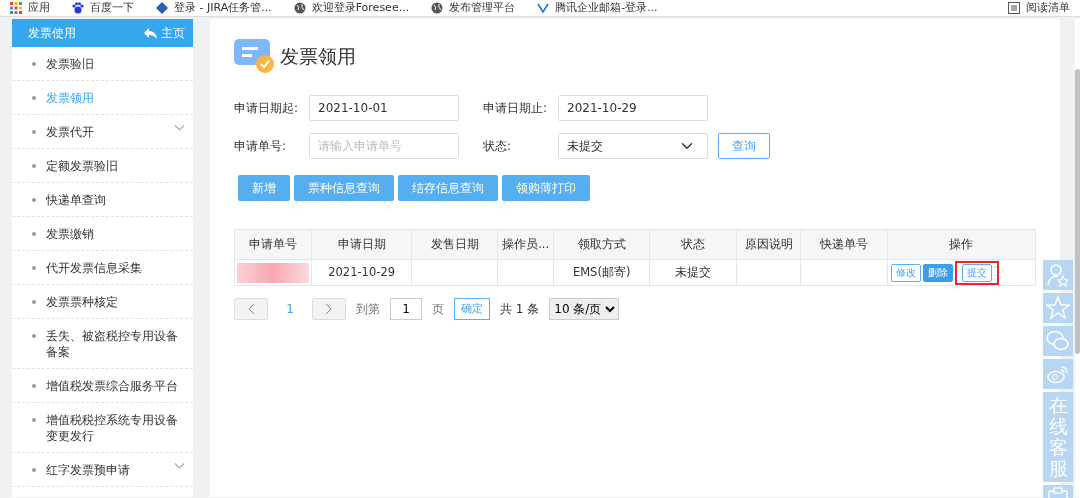 The image size is (1080, 498). Describe the element at coordinates (516, 108) in the screenshot. I see `field-label: 申请日期止:` at that location.